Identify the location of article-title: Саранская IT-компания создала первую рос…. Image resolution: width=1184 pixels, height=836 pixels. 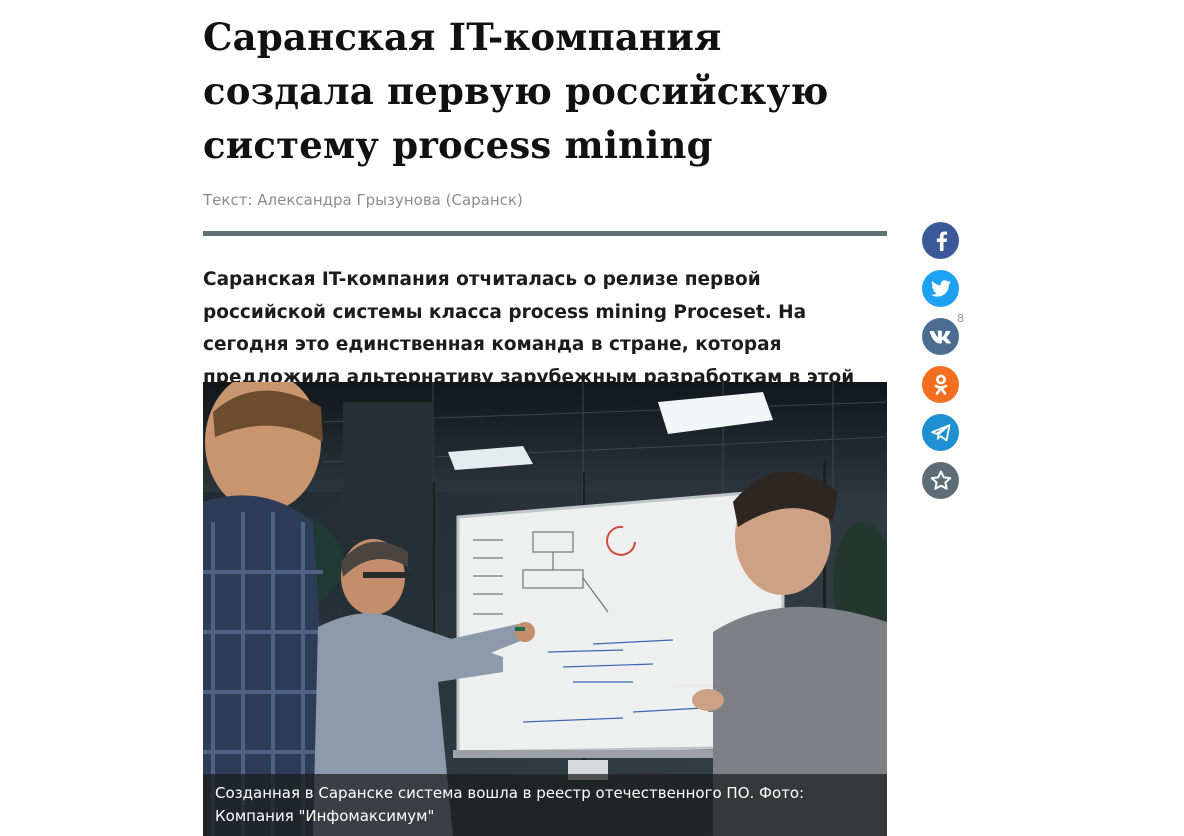
(516, 91).